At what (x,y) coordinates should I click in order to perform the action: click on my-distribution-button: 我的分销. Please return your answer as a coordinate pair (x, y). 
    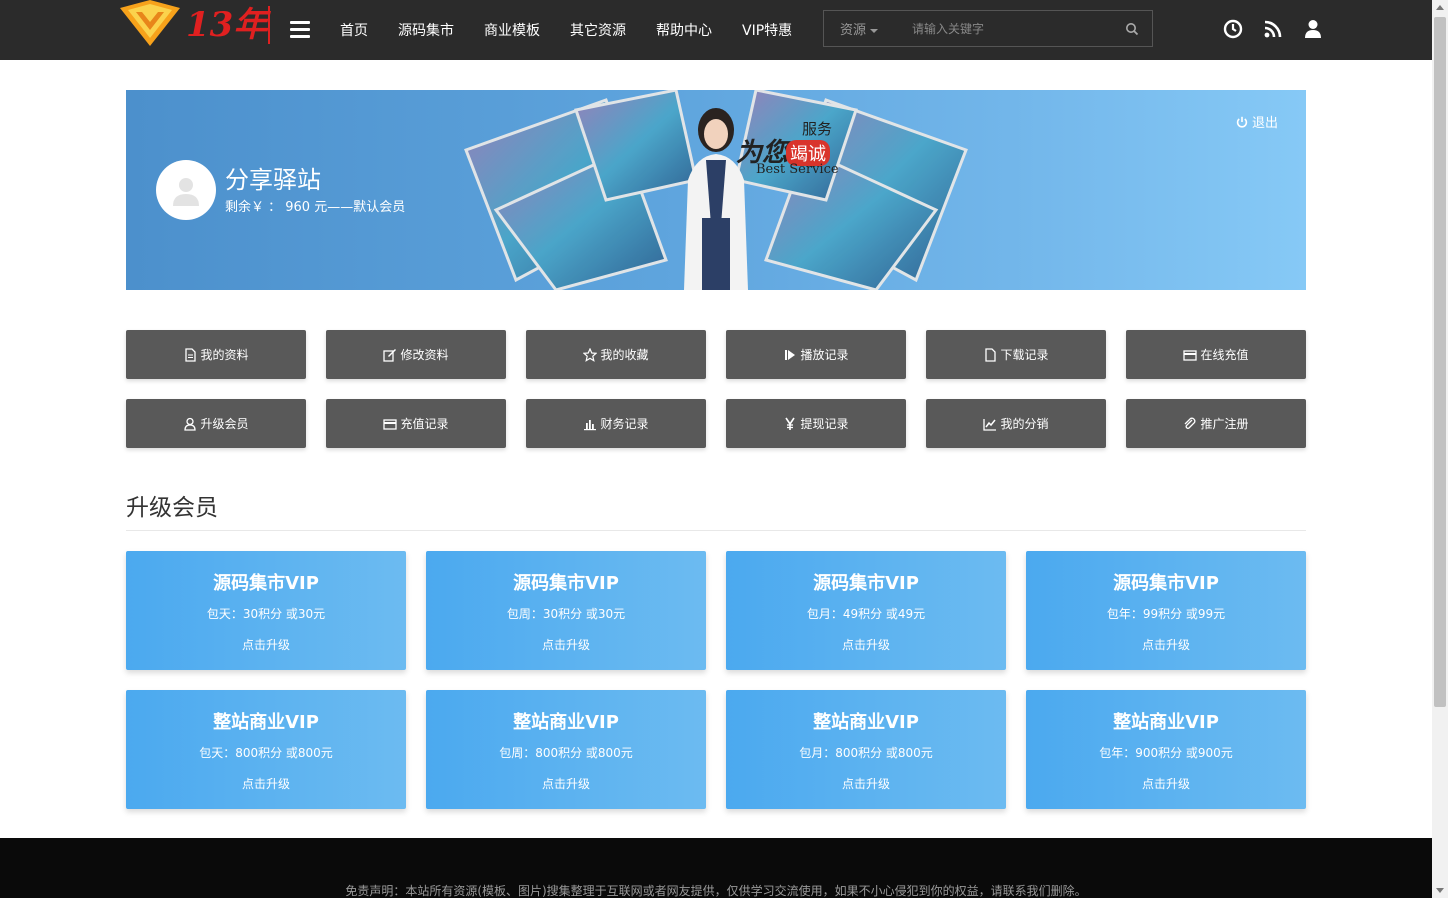
    Looking at the image, I should click on (1016, 423).